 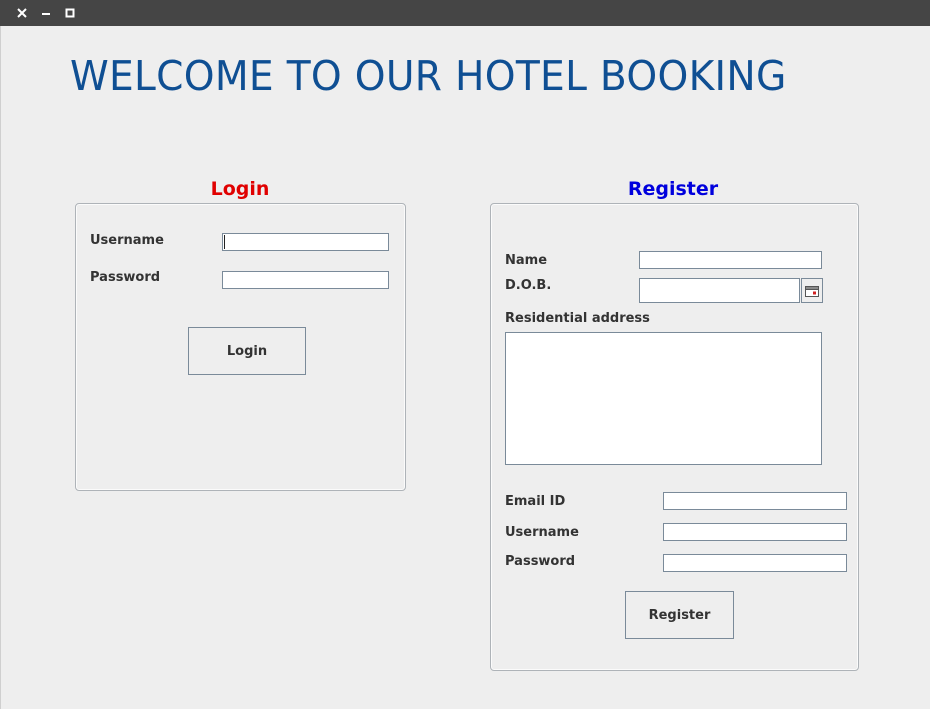 What do you see at coordinates (679, 615) in the screenshot?
I see `register-button: Register` at bounding box center [679, 615].